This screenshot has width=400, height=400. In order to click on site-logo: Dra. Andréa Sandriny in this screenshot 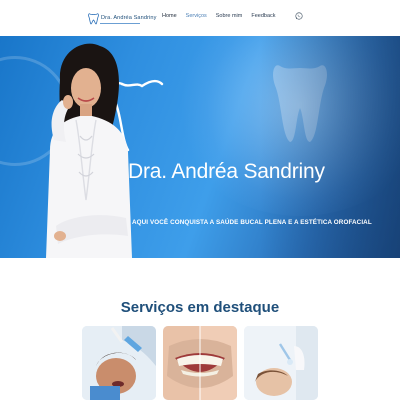, I will do `click(122, 18)`.